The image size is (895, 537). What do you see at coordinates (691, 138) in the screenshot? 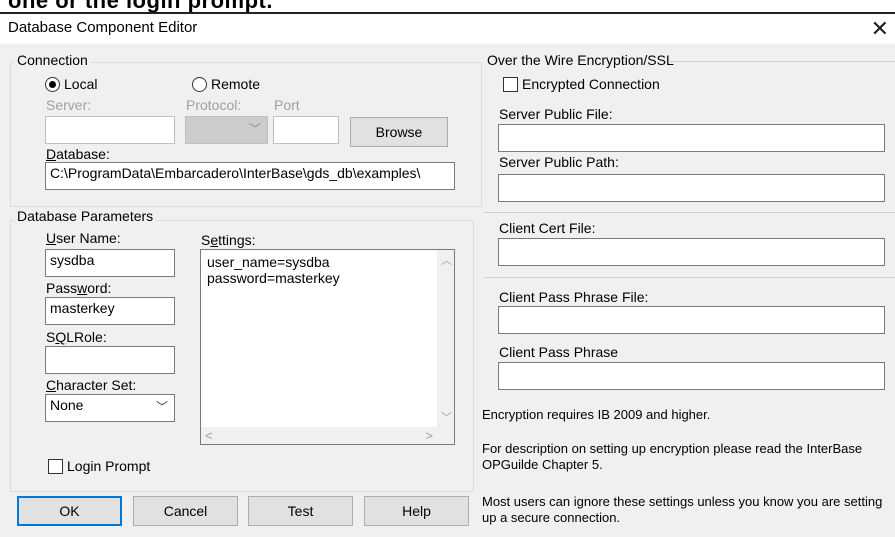
I see `server-public-file-input` at bounding box center [691, 138].